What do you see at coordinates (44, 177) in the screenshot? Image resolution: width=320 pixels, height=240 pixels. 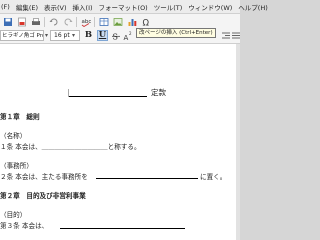 I see `article-text: ２条 本会は、主たる事務所を` at bounding box center [44, 177].